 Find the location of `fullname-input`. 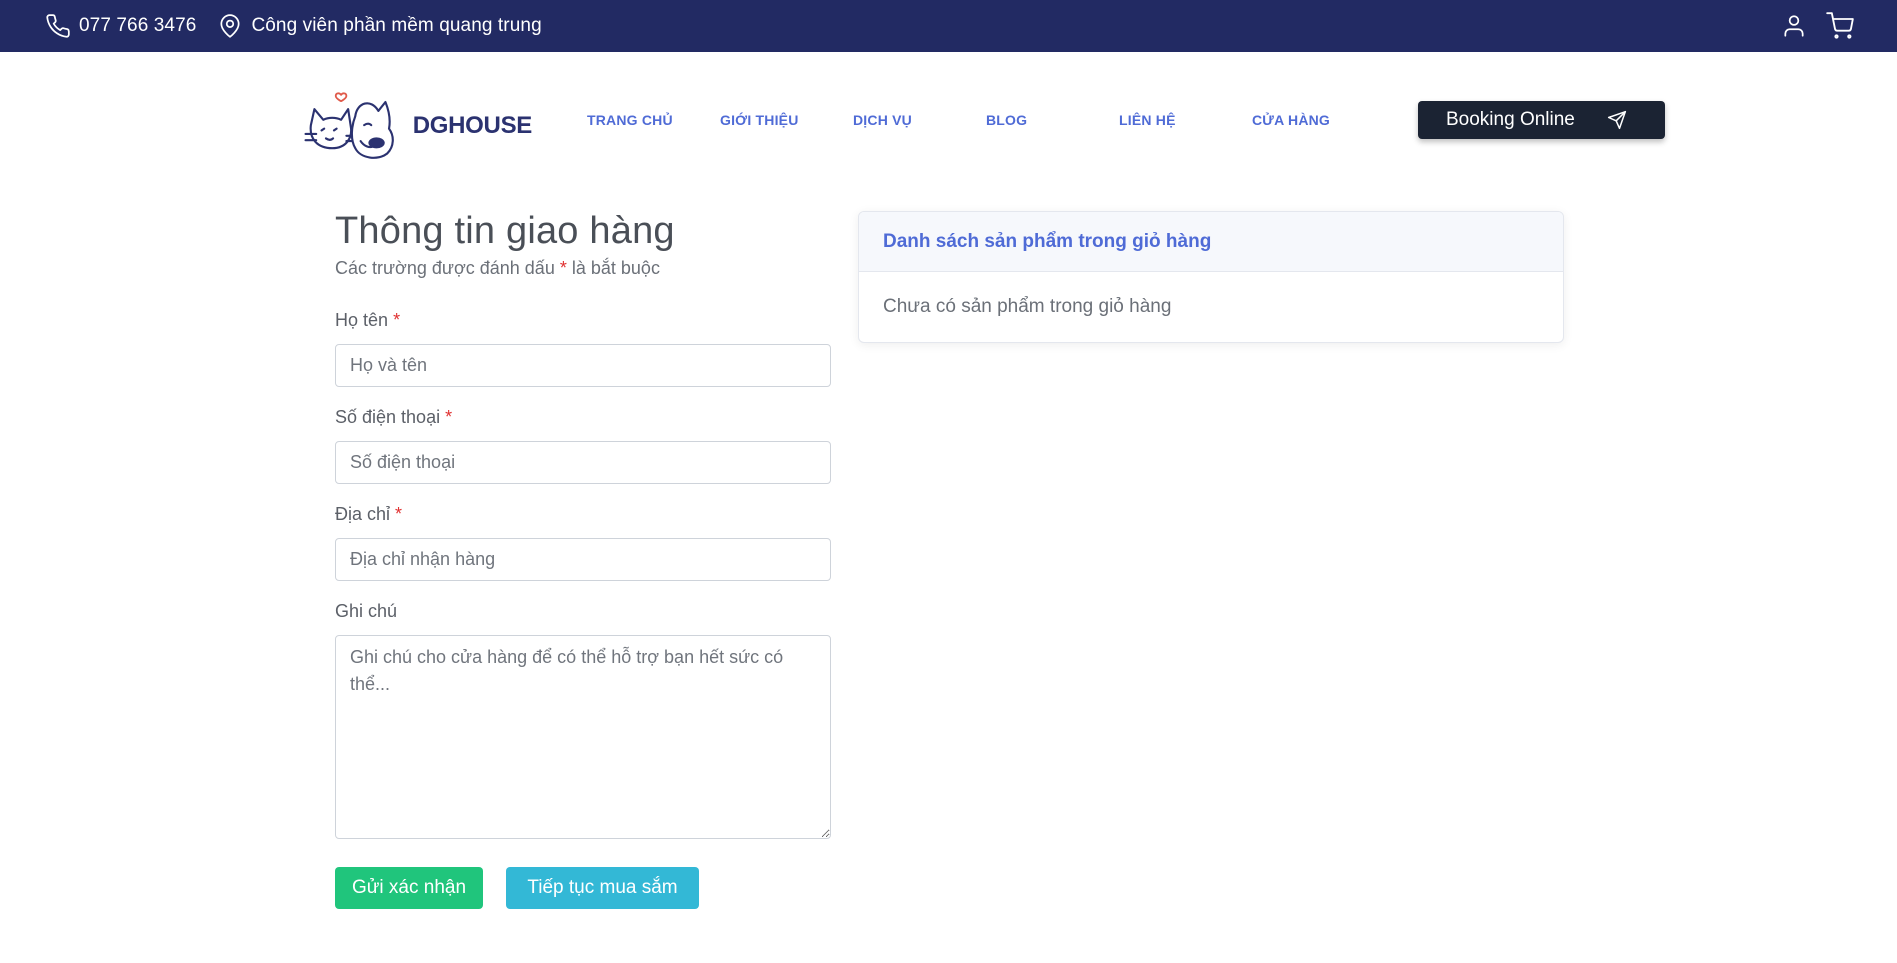

fullname-input is located at coordinates (583, 365).